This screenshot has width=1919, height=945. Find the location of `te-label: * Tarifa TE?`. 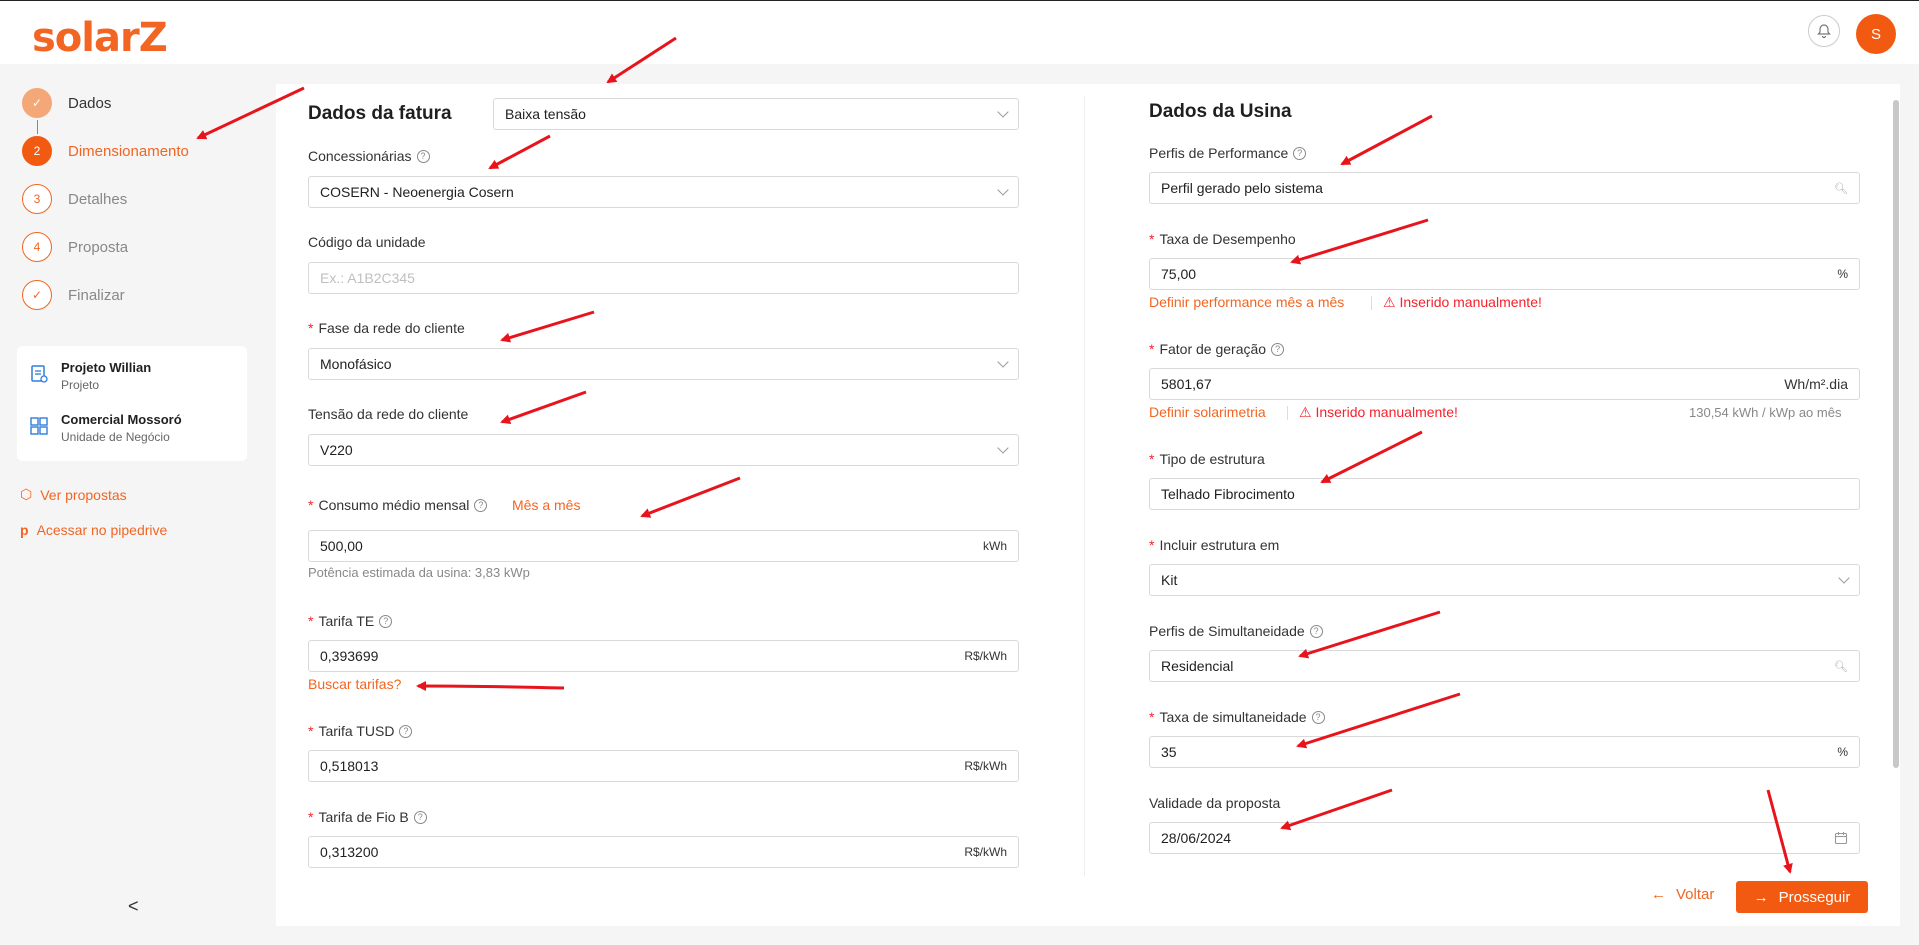

te-label: * Tarifa TE? is located at coordinates (350, 621).